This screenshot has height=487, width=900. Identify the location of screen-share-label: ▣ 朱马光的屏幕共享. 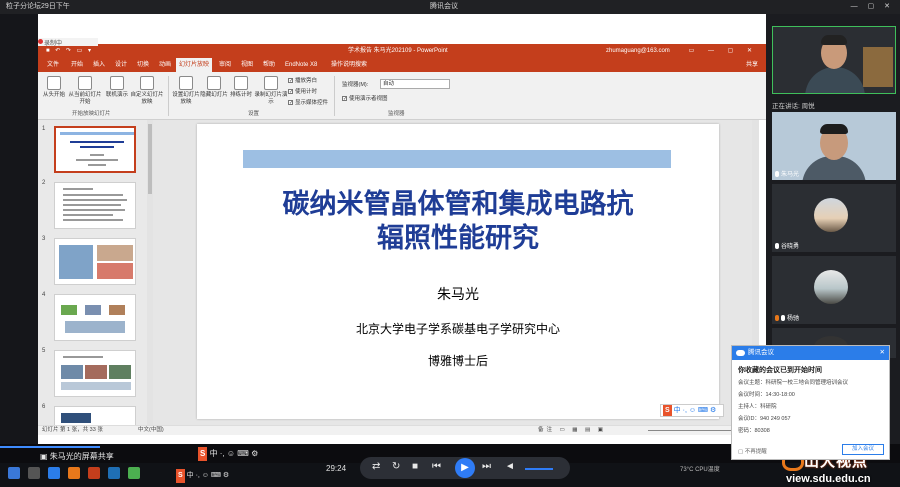
(77, 456).